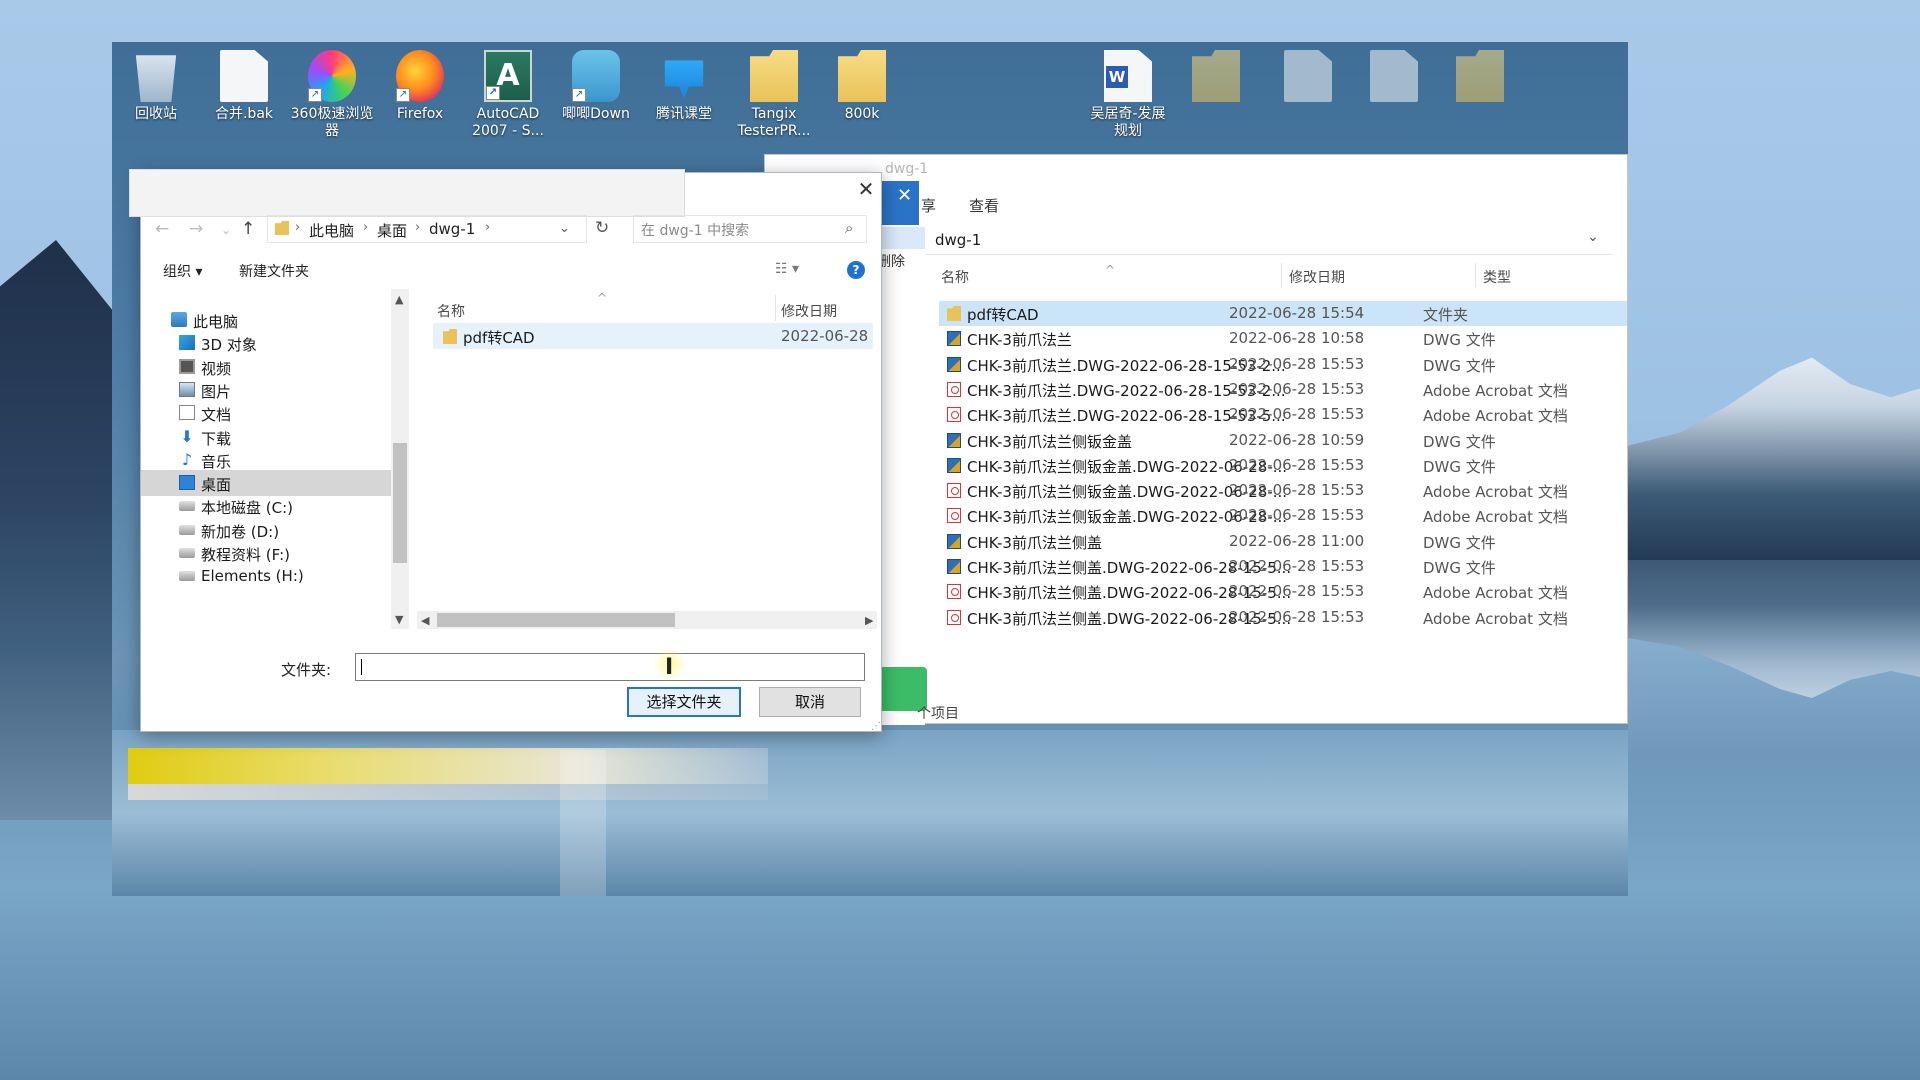  I want to click on resize-grip-icon: ⋰, so click(876, 726).